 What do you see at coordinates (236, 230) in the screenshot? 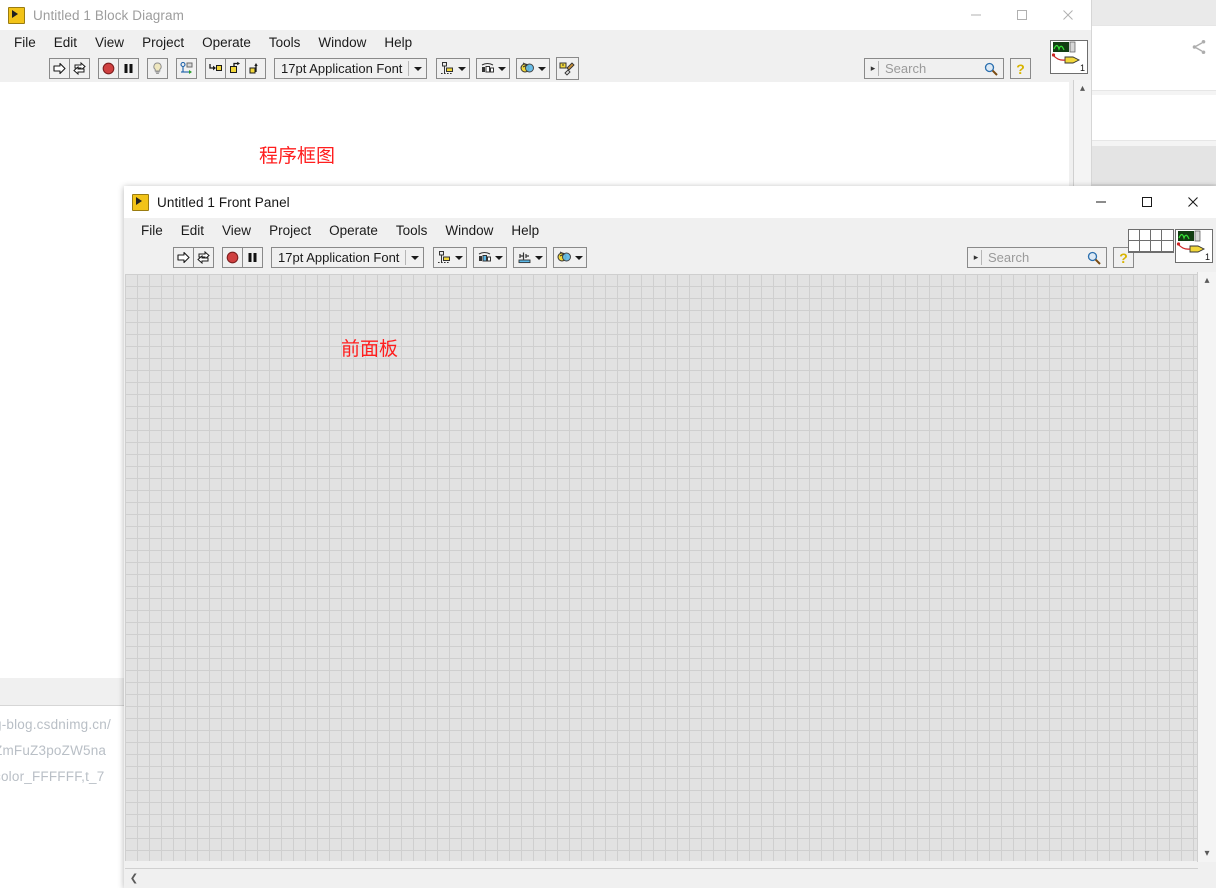
I see `menu-view: View` at bounding box center [236, 230].